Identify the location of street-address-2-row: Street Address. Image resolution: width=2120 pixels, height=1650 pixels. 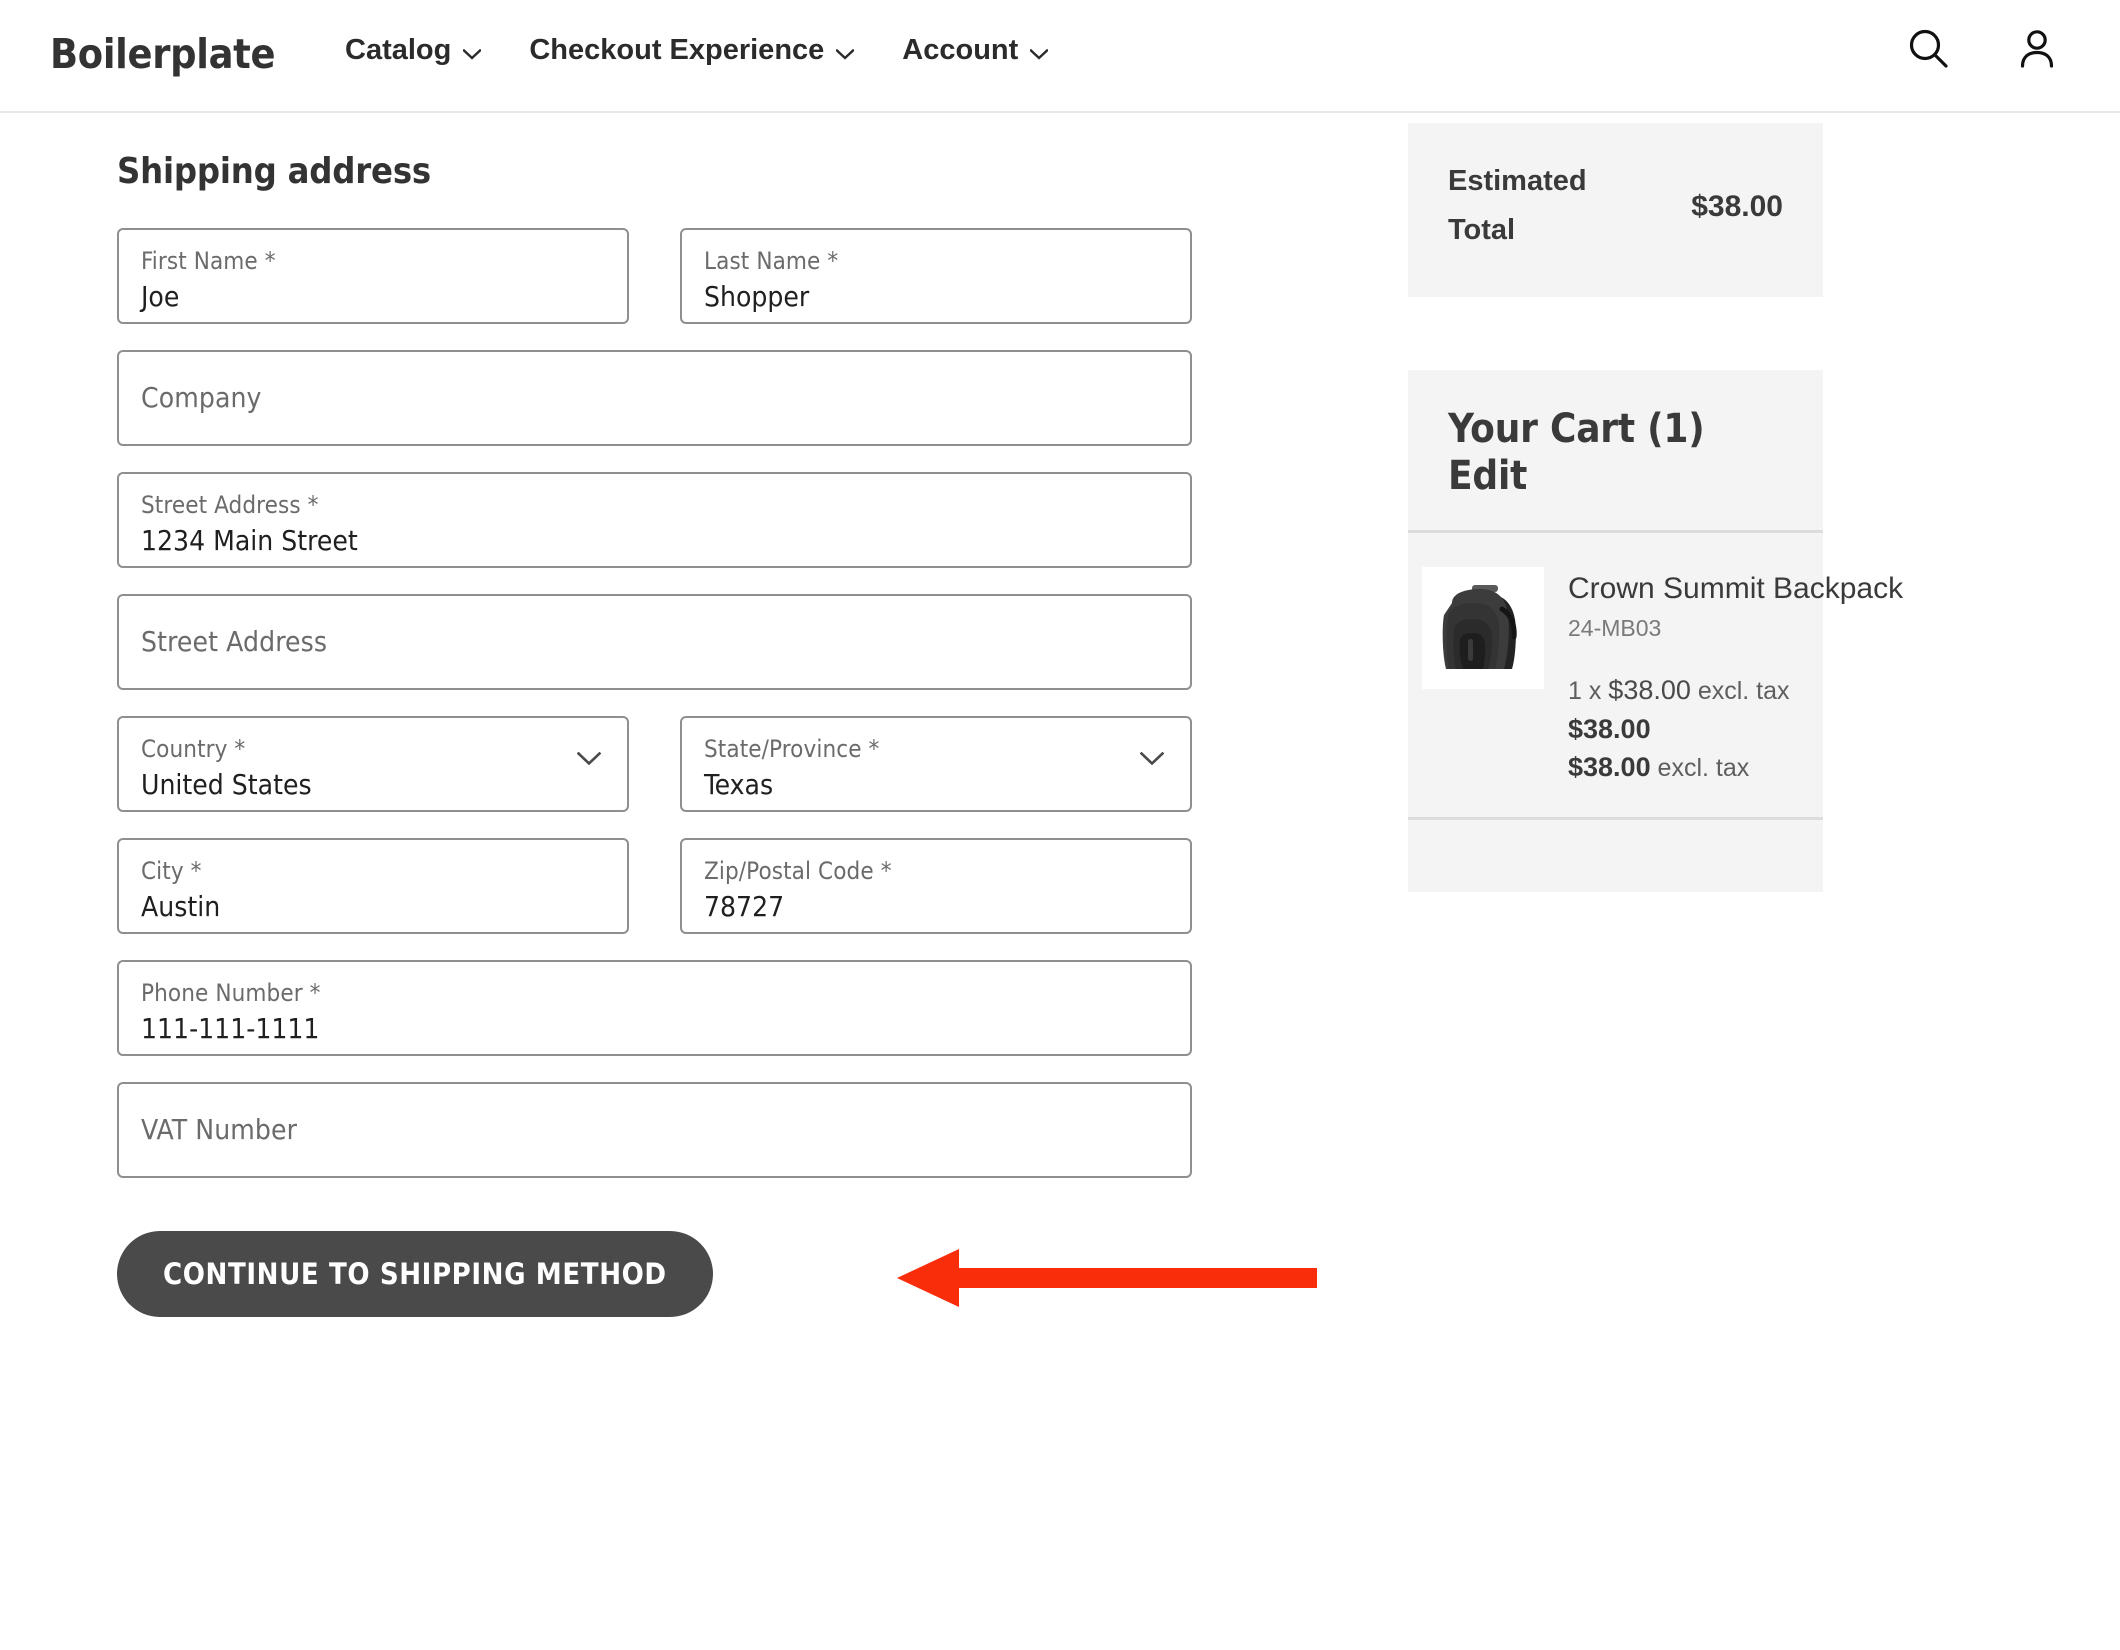
(654, 642).